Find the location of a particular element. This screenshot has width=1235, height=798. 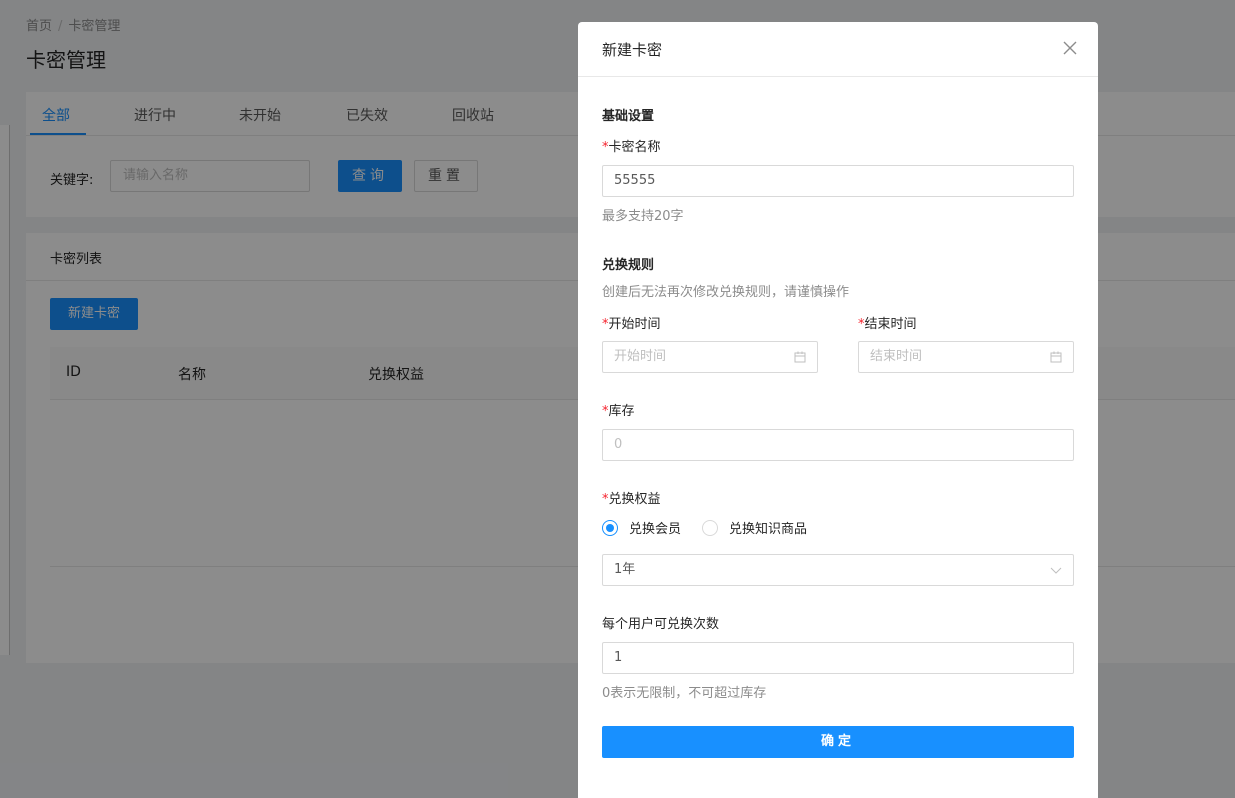

close-icon is located at coordinates (1070, 48).